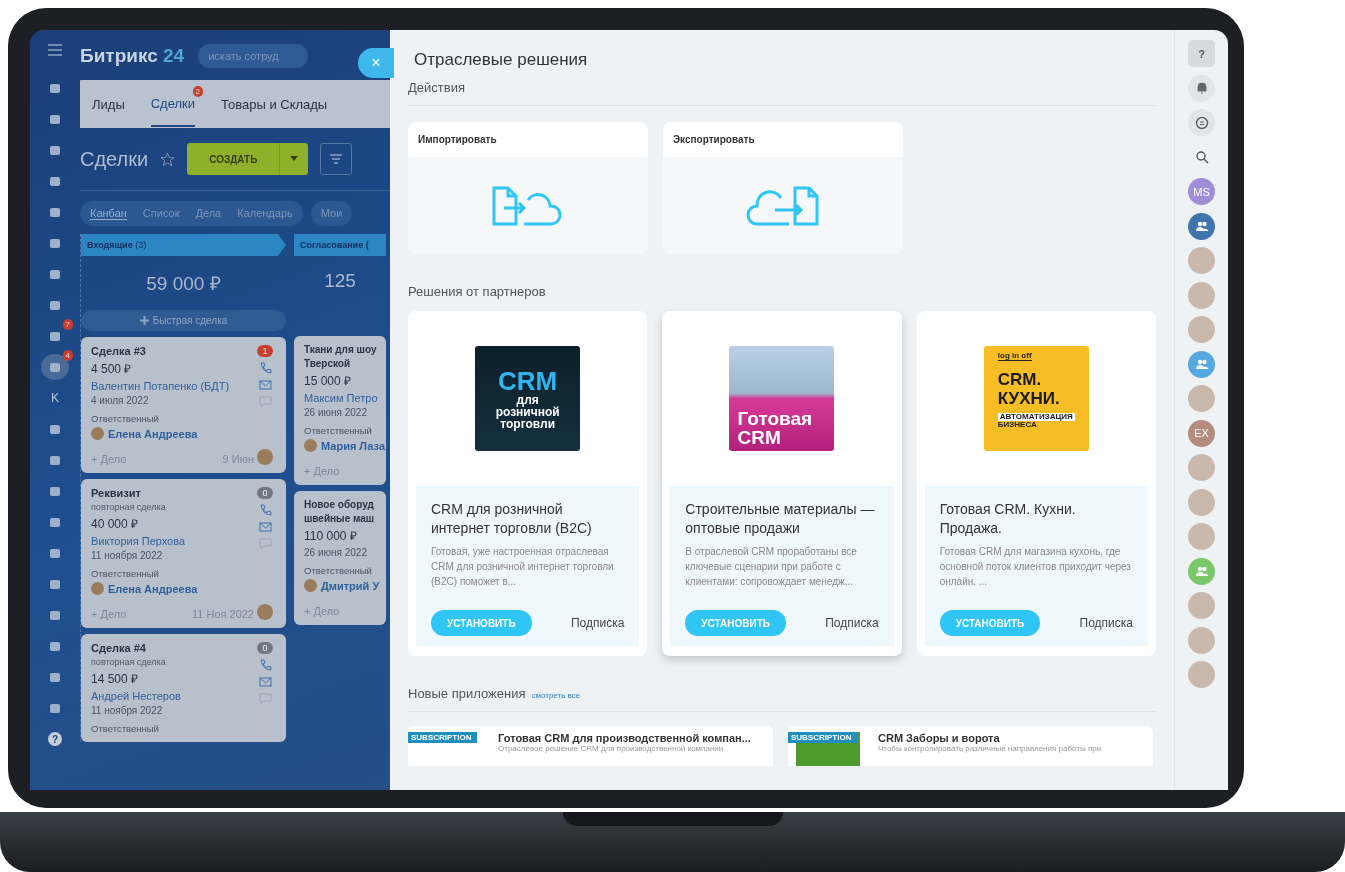 This screenshot has width=1345, height=872. What do you see at coordinates (168, 159) in the screenshot?
I see `star-icon` at bounding box center [168, 159].